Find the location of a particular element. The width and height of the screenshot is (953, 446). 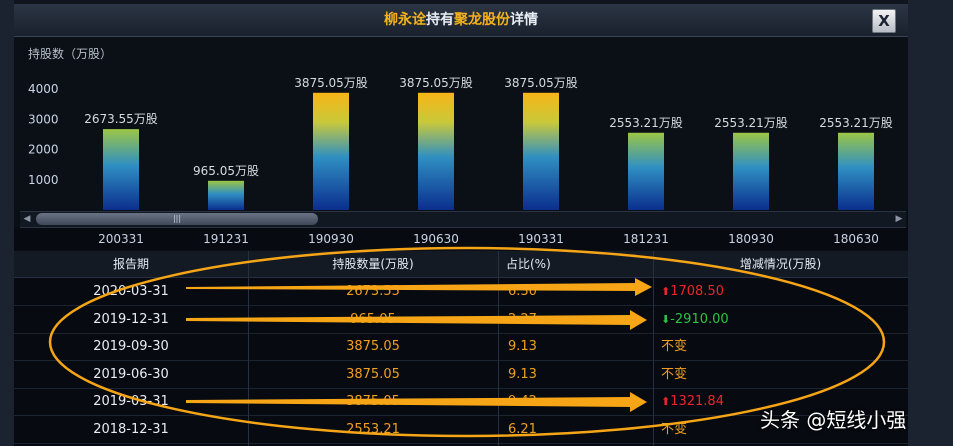

holding-ratio: 2.27 is located at coordinates (522, 319).